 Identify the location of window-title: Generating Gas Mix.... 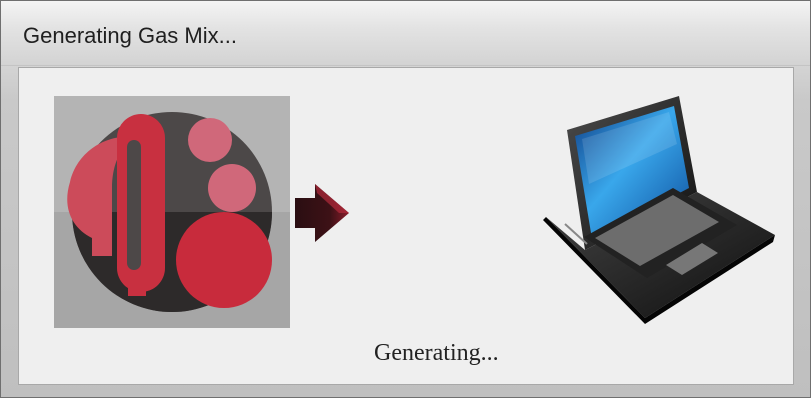
(130, 35).